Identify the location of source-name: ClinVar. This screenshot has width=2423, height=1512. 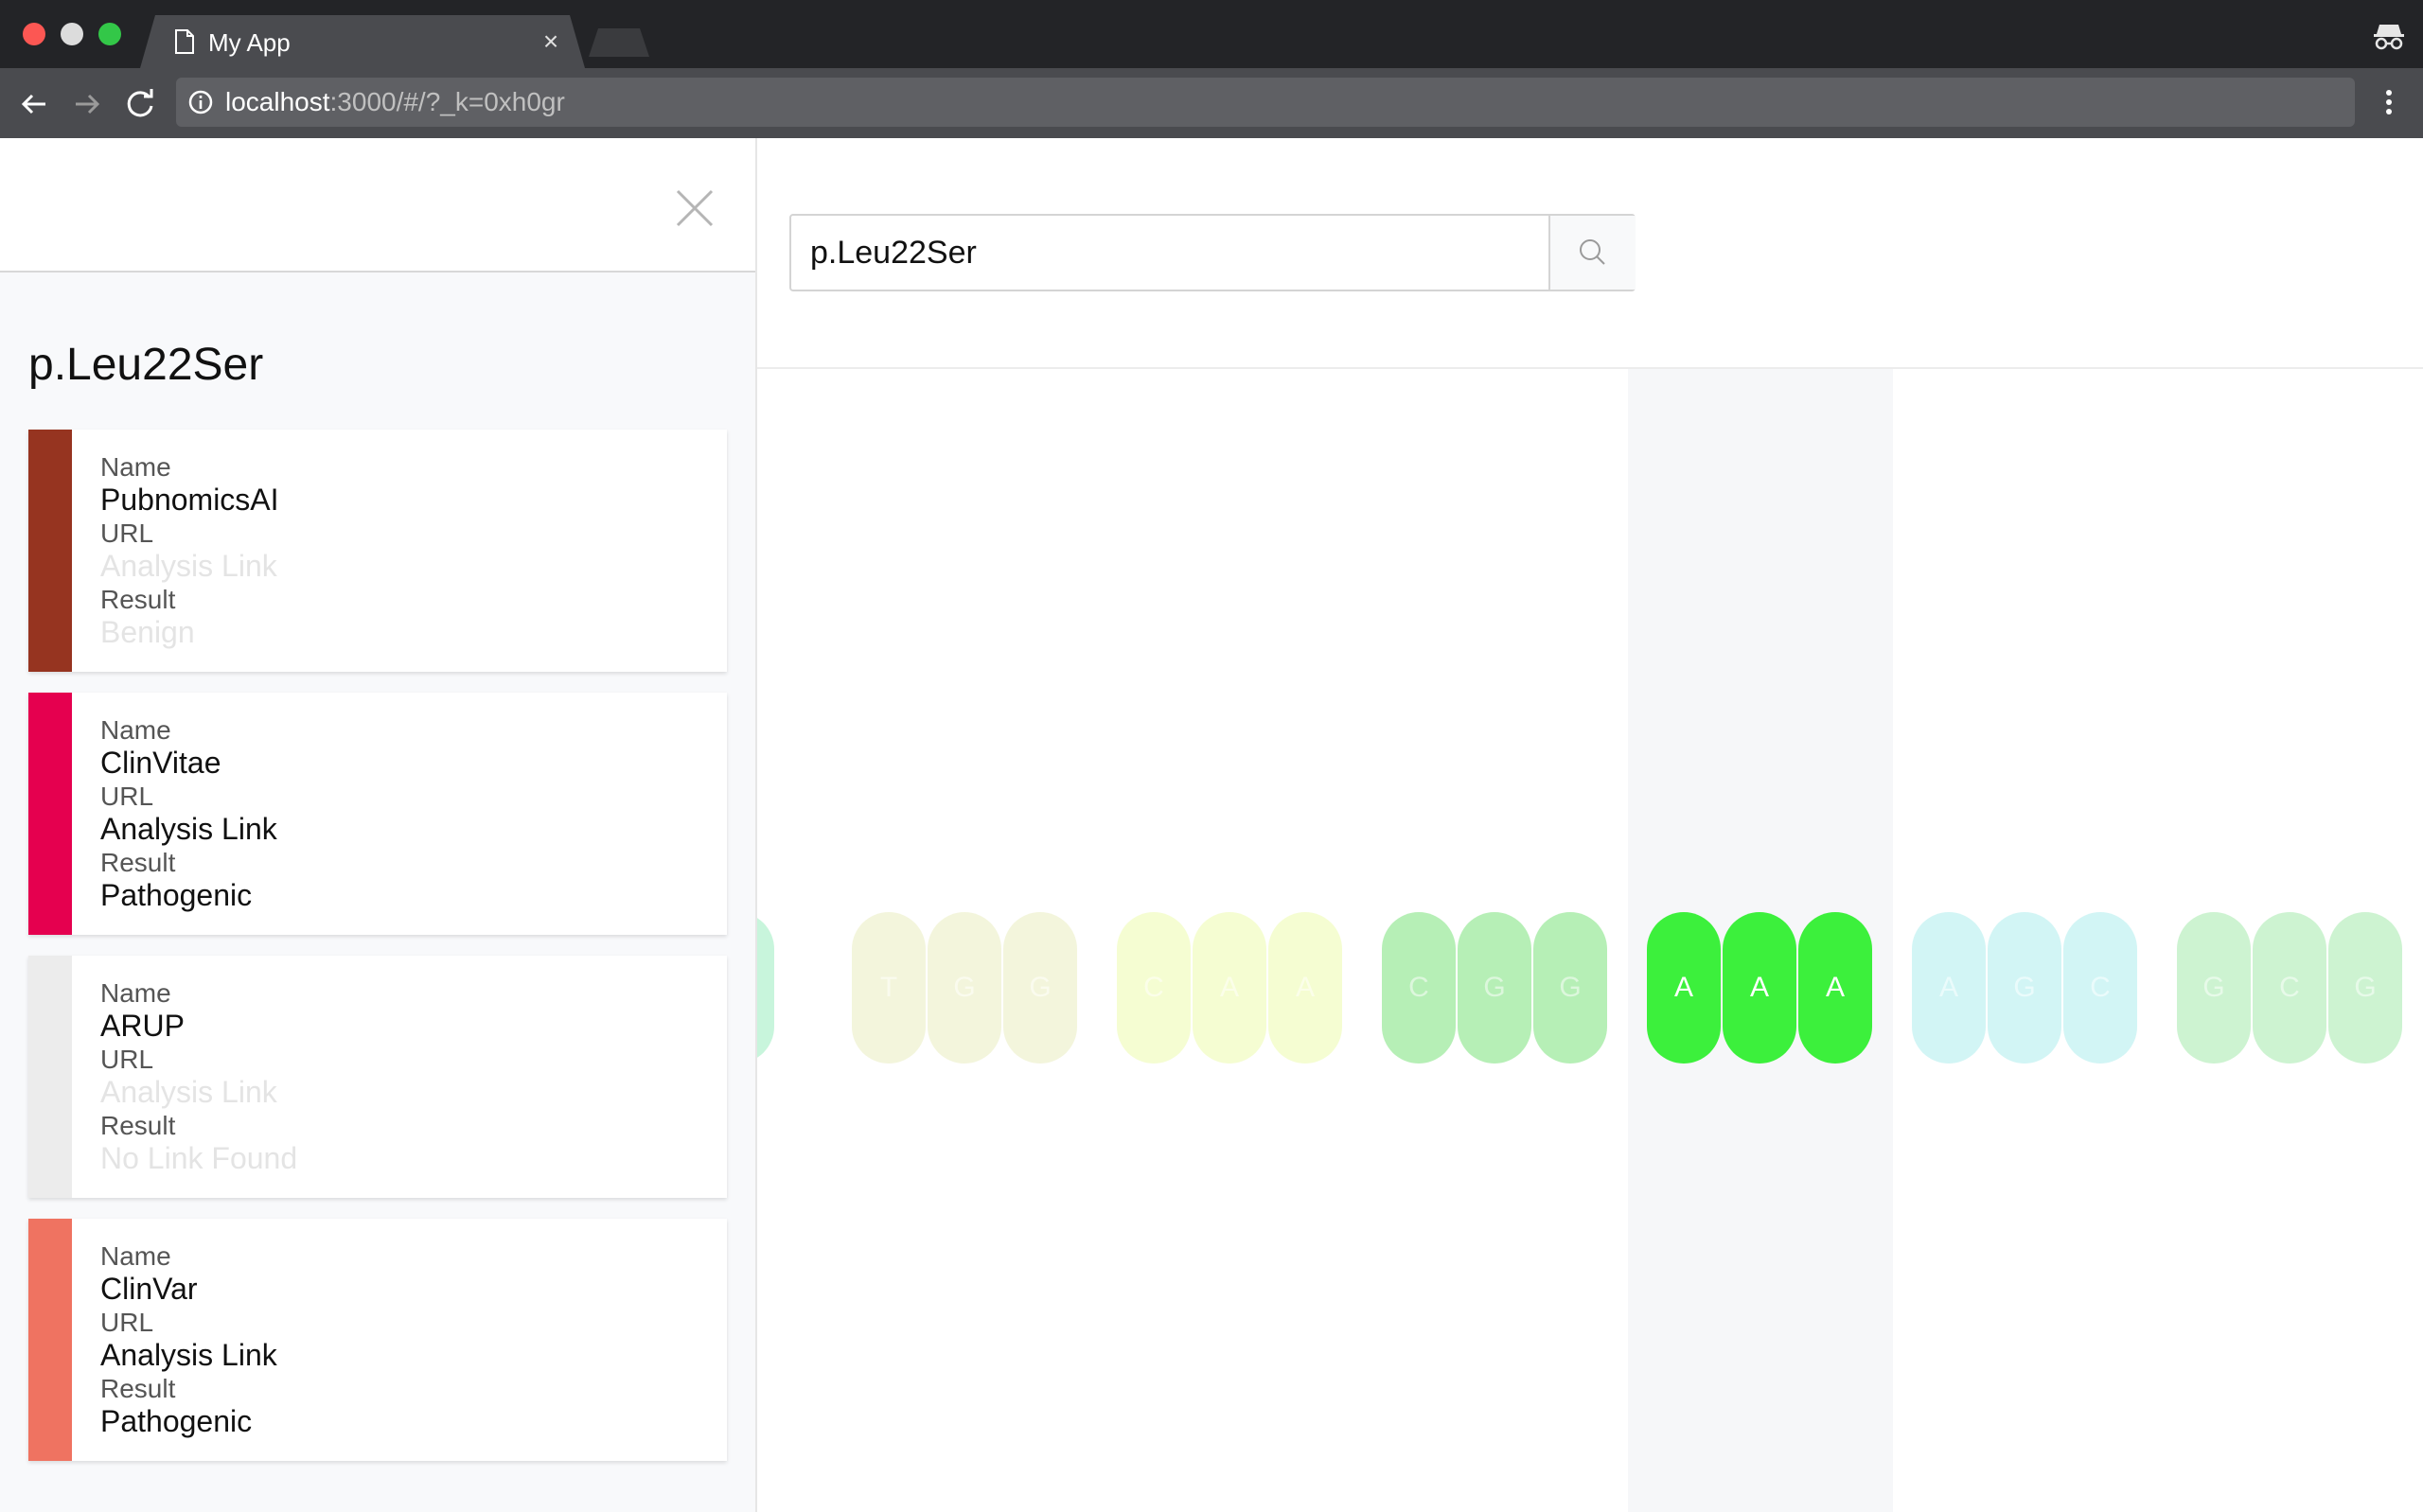
(149, 1289).